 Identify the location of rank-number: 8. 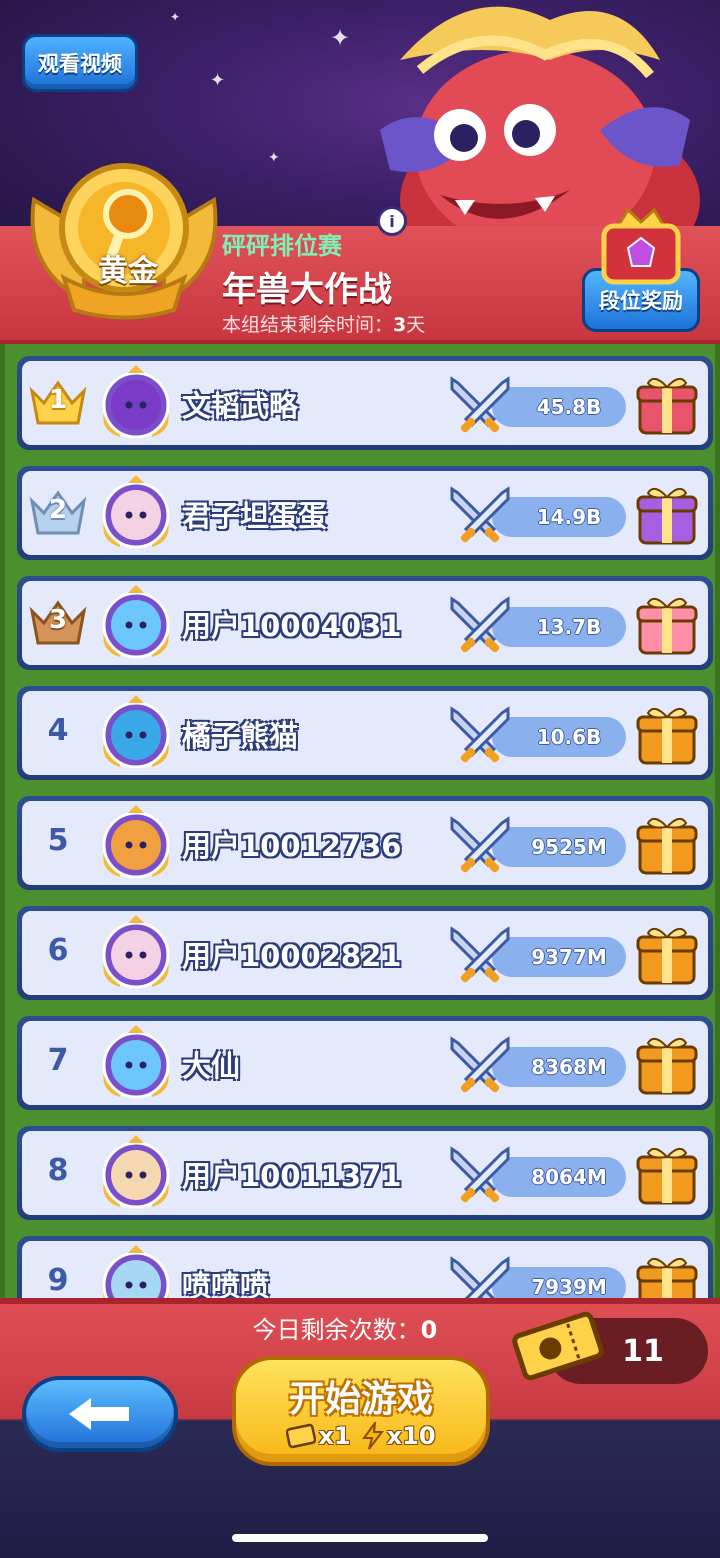
(58, 1170).